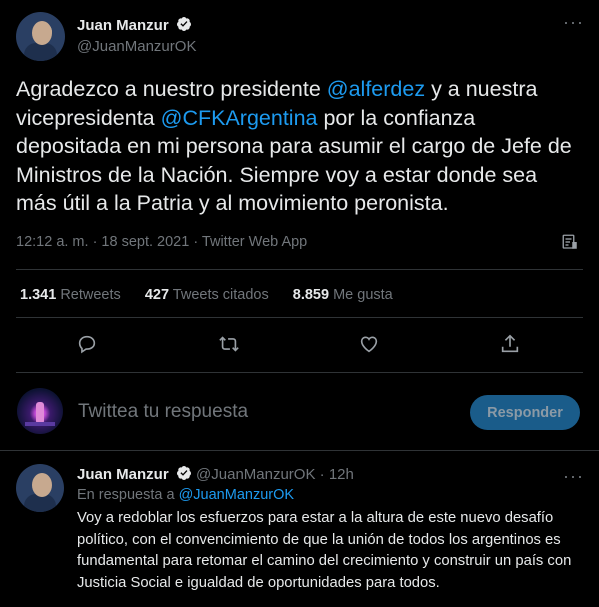 The height and width of the screenshot is (607, 599). I want to click on quotes-stat: 427 Tweets citados, so click(207, 295).